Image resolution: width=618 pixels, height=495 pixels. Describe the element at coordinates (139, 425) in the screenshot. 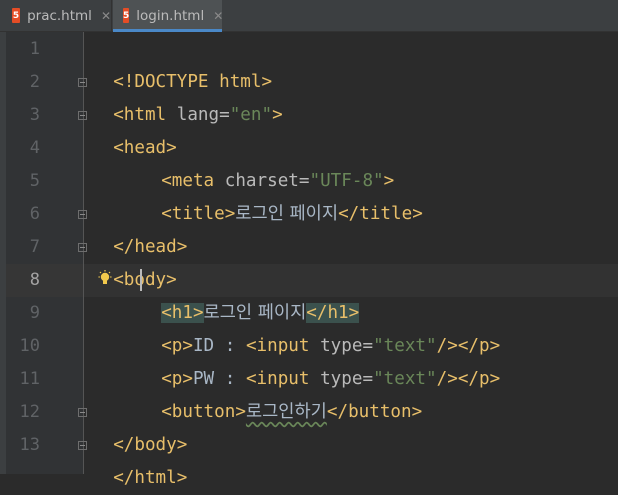

I see `code-line-12: </body>` at that location.